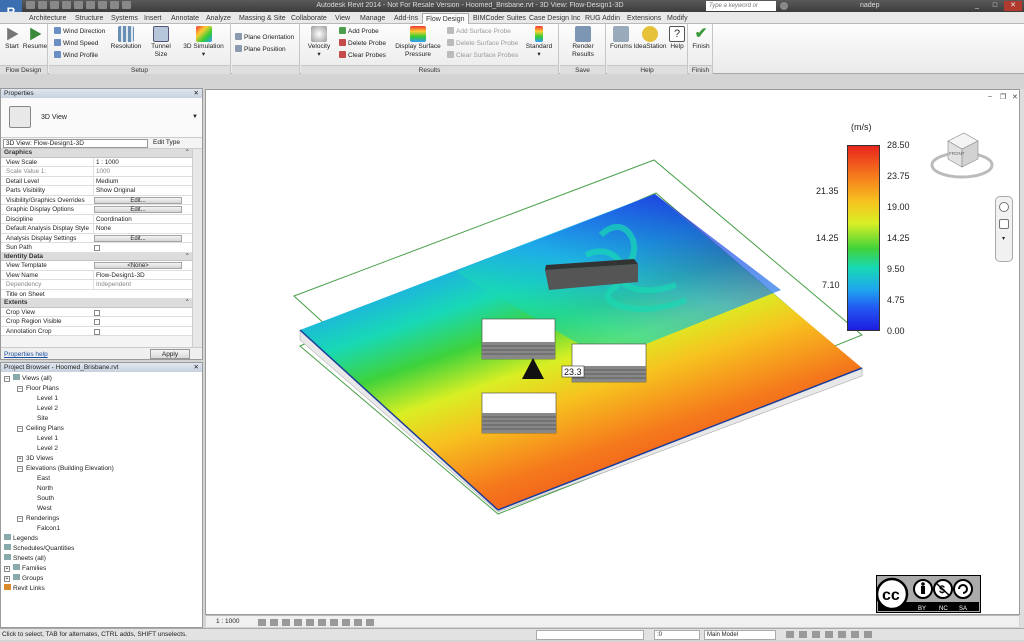 Image resolution: width=1024 pixels, height=642 pixels. I want to click on open-icon, so click(30, 5).